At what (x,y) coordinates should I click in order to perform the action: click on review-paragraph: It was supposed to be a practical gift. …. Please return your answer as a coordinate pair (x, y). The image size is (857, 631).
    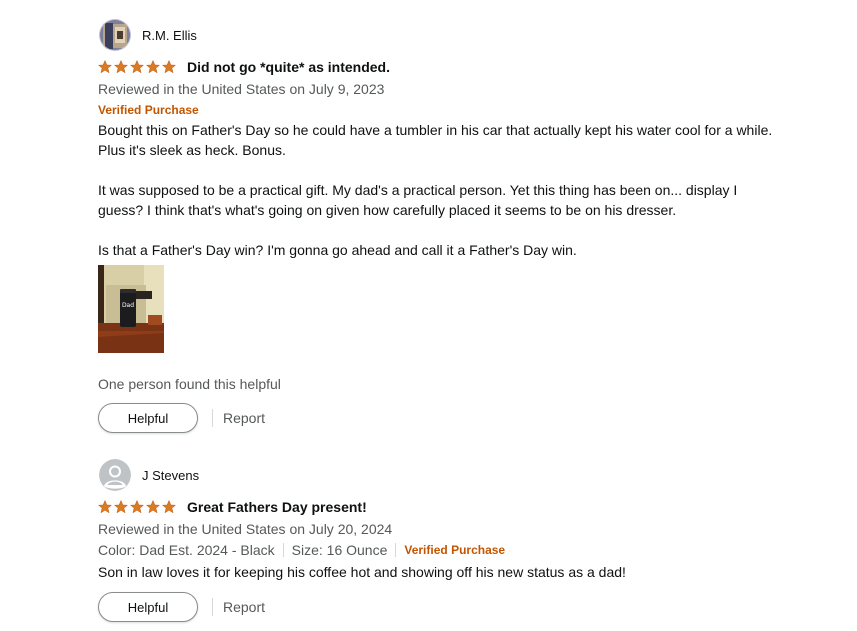
    Looking at the image, I should click on (418, 200).